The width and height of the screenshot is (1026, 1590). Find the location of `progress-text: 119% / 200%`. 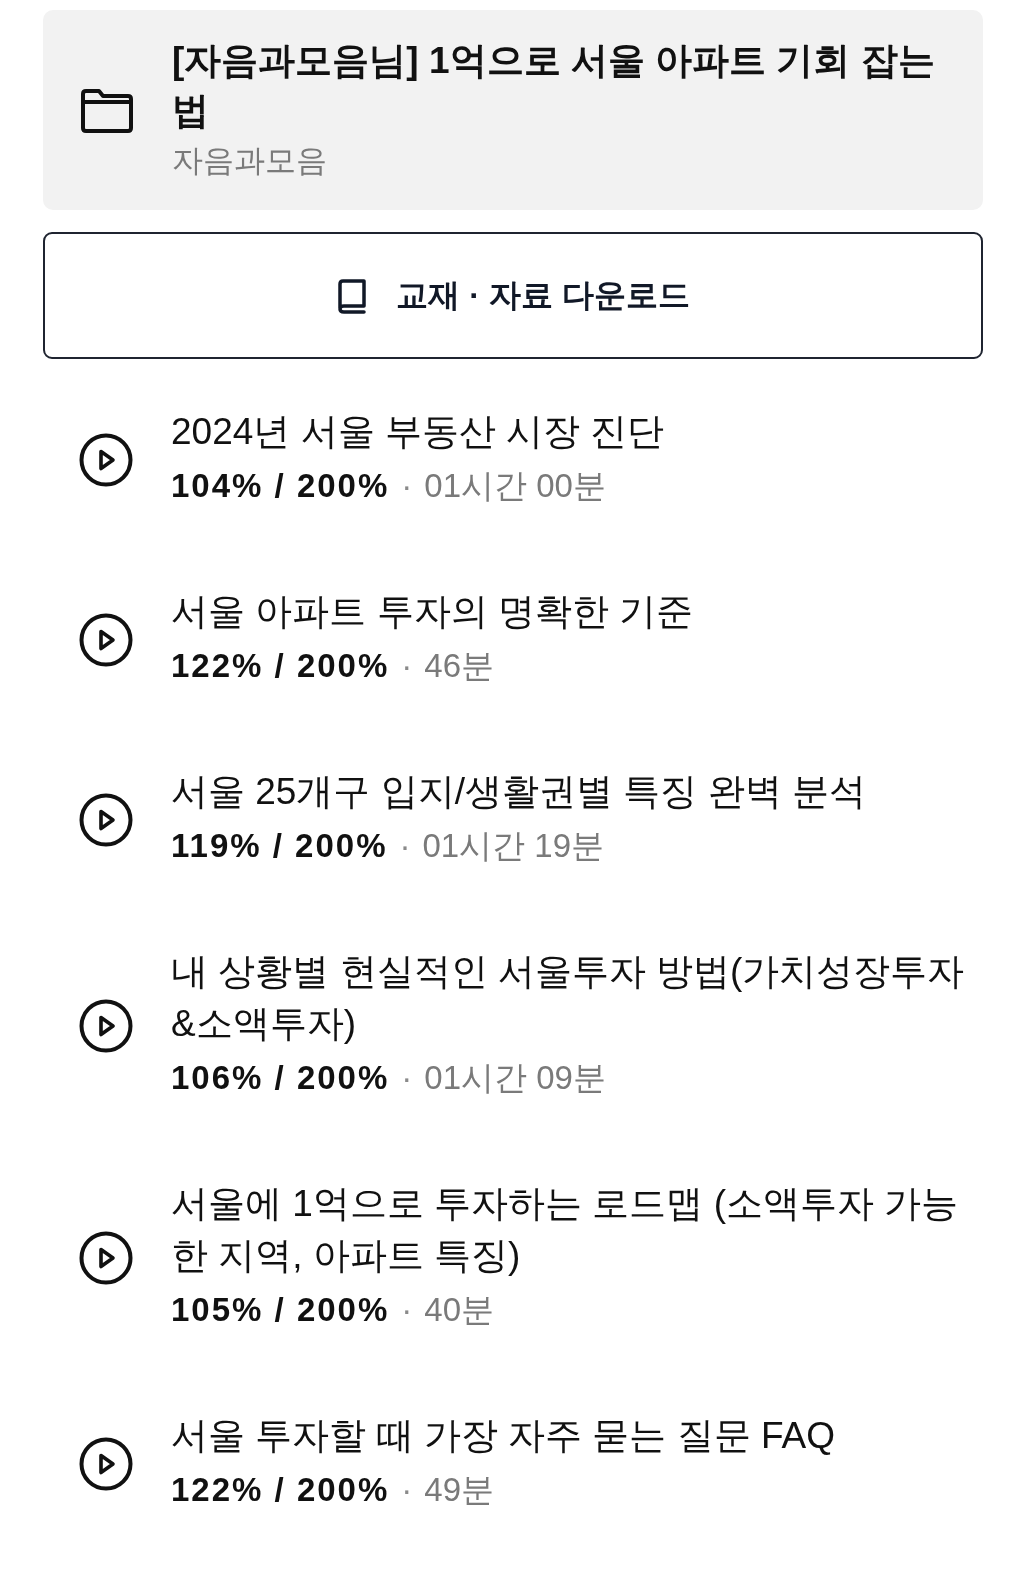

progress-text: 119% / 200% is located at coordinates (279, 846).